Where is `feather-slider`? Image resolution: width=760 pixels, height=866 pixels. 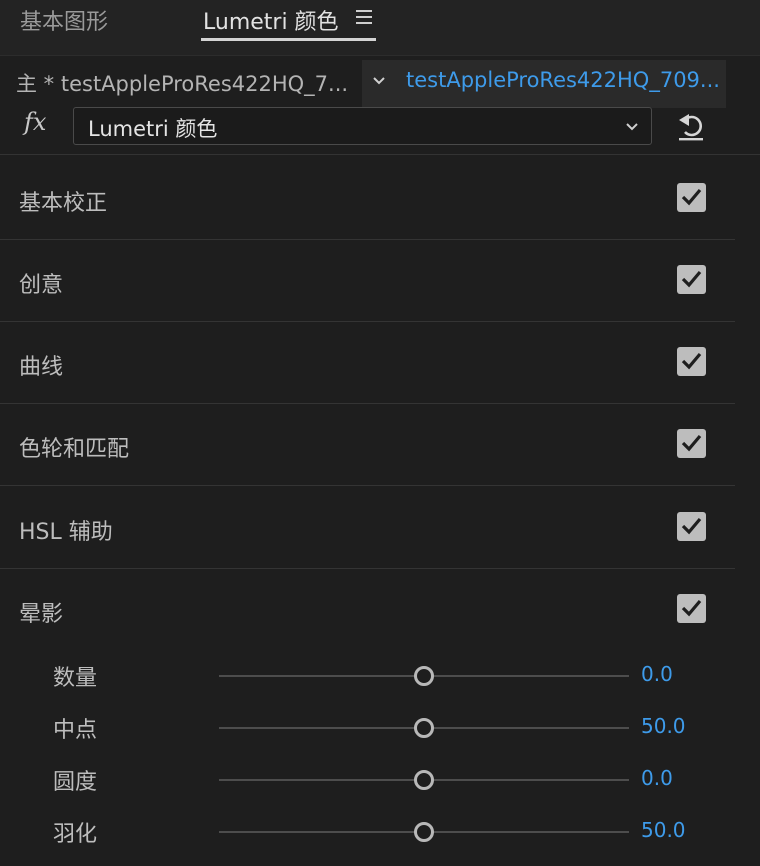
feather-slider is located at coordinates (424, 832).